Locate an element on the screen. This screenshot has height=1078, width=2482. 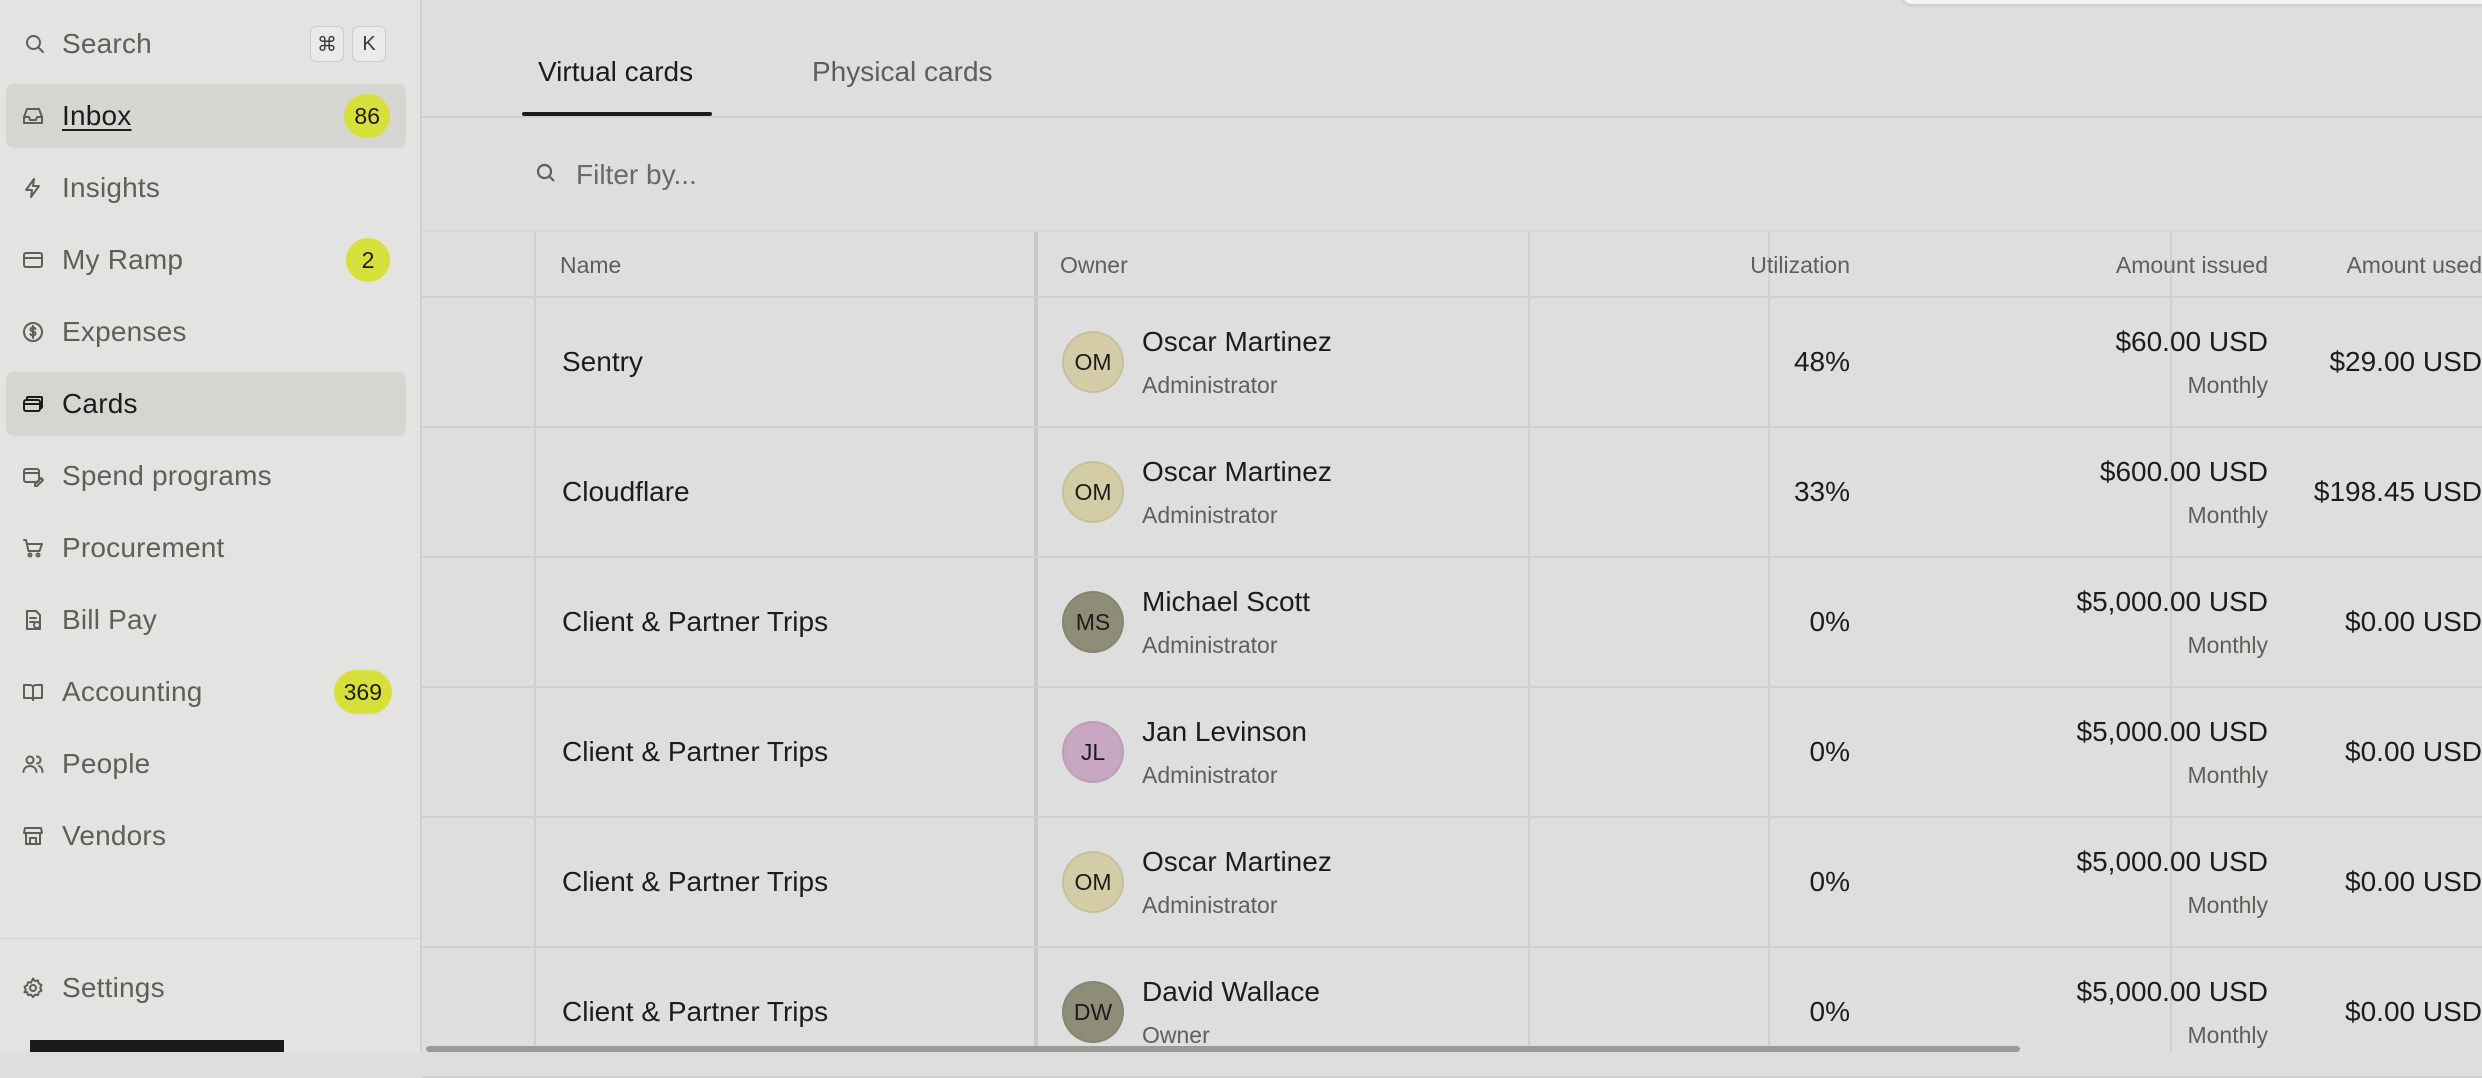
my-ramp-count-badge: 2 is located at coordinates (368, 260).